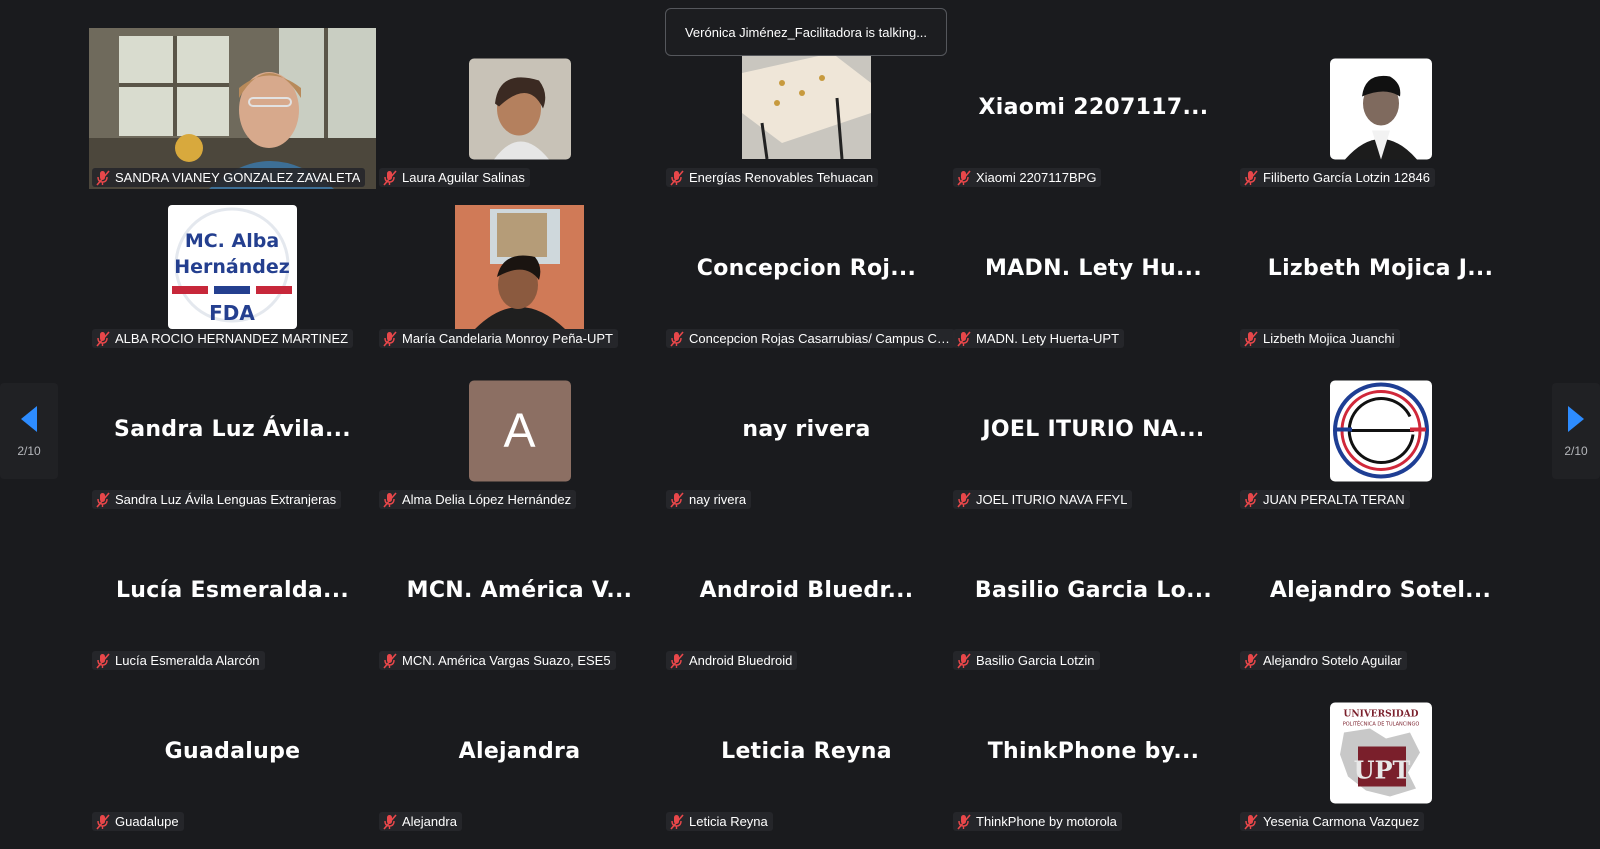 This screenshot has width=1600, height=849. What do you see at coordinates (1380, 430) in the screenshot?
I see `participant-tile: JUAN PERALTA TERAN` at bounding box center [1380, 430].